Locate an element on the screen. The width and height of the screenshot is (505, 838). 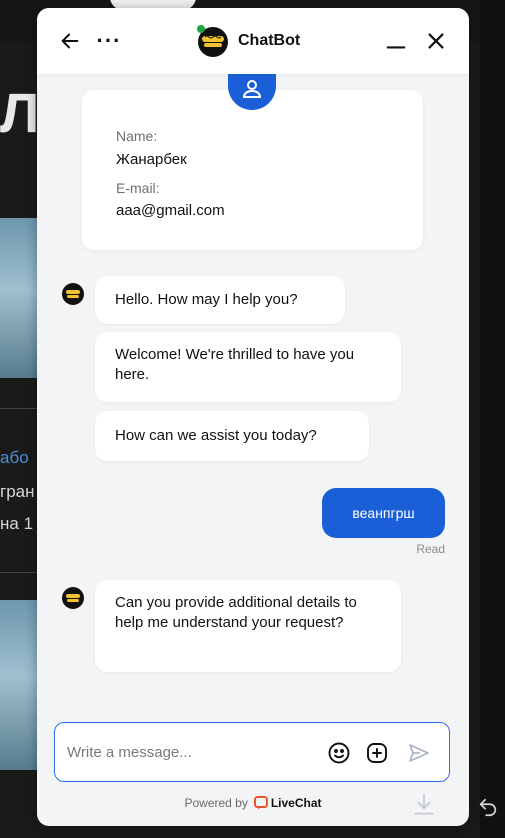
send-icon is located at coordinates (419, 753).